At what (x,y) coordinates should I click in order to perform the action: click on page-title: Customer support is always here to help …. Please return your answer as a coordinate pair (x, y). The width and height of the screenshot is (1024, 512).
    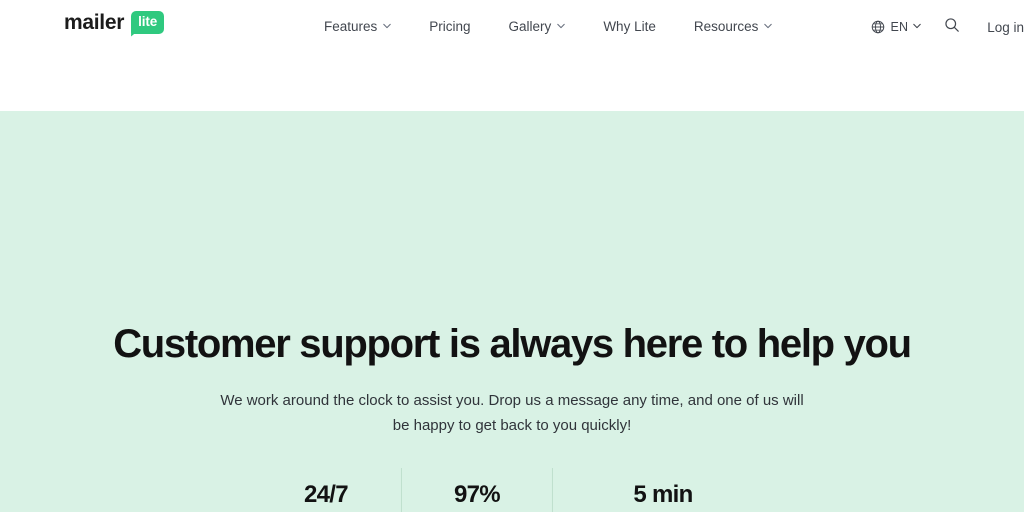
    Looking at the image, I should click on (512, 344).